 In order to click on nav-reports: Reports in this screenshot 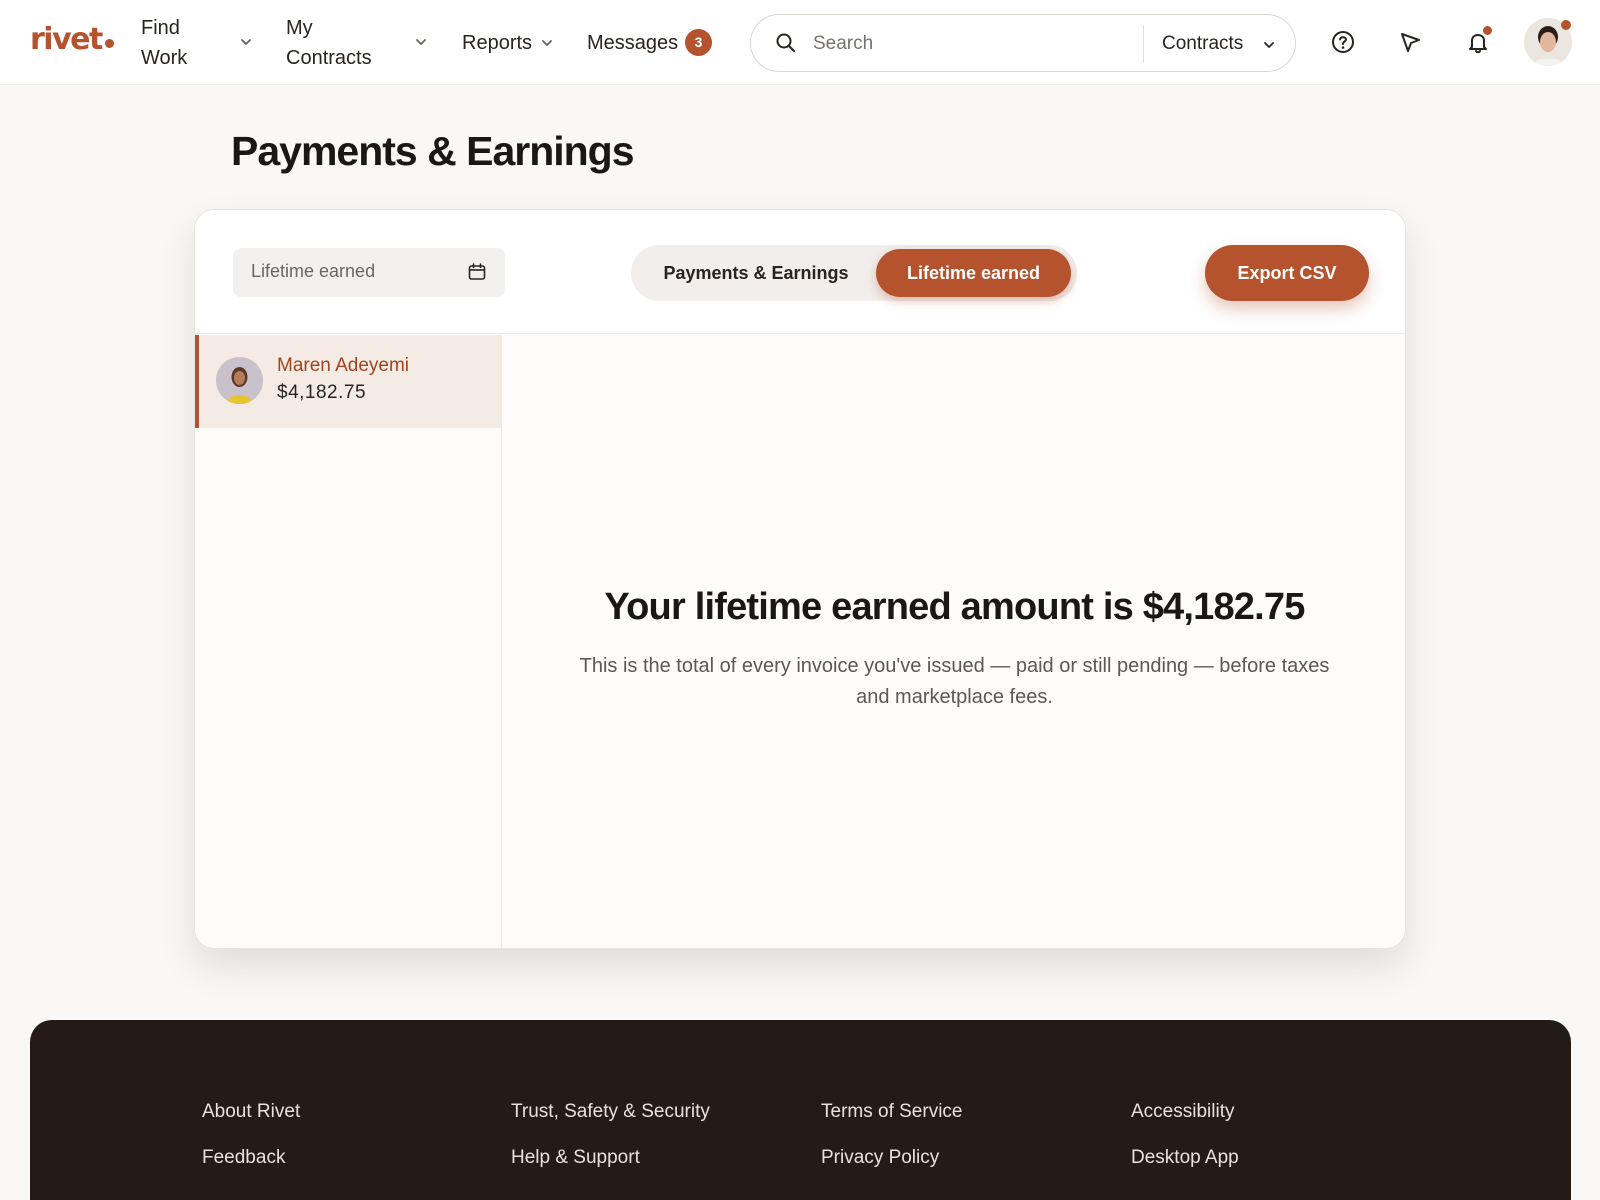, I will do `click(512, 43)`.